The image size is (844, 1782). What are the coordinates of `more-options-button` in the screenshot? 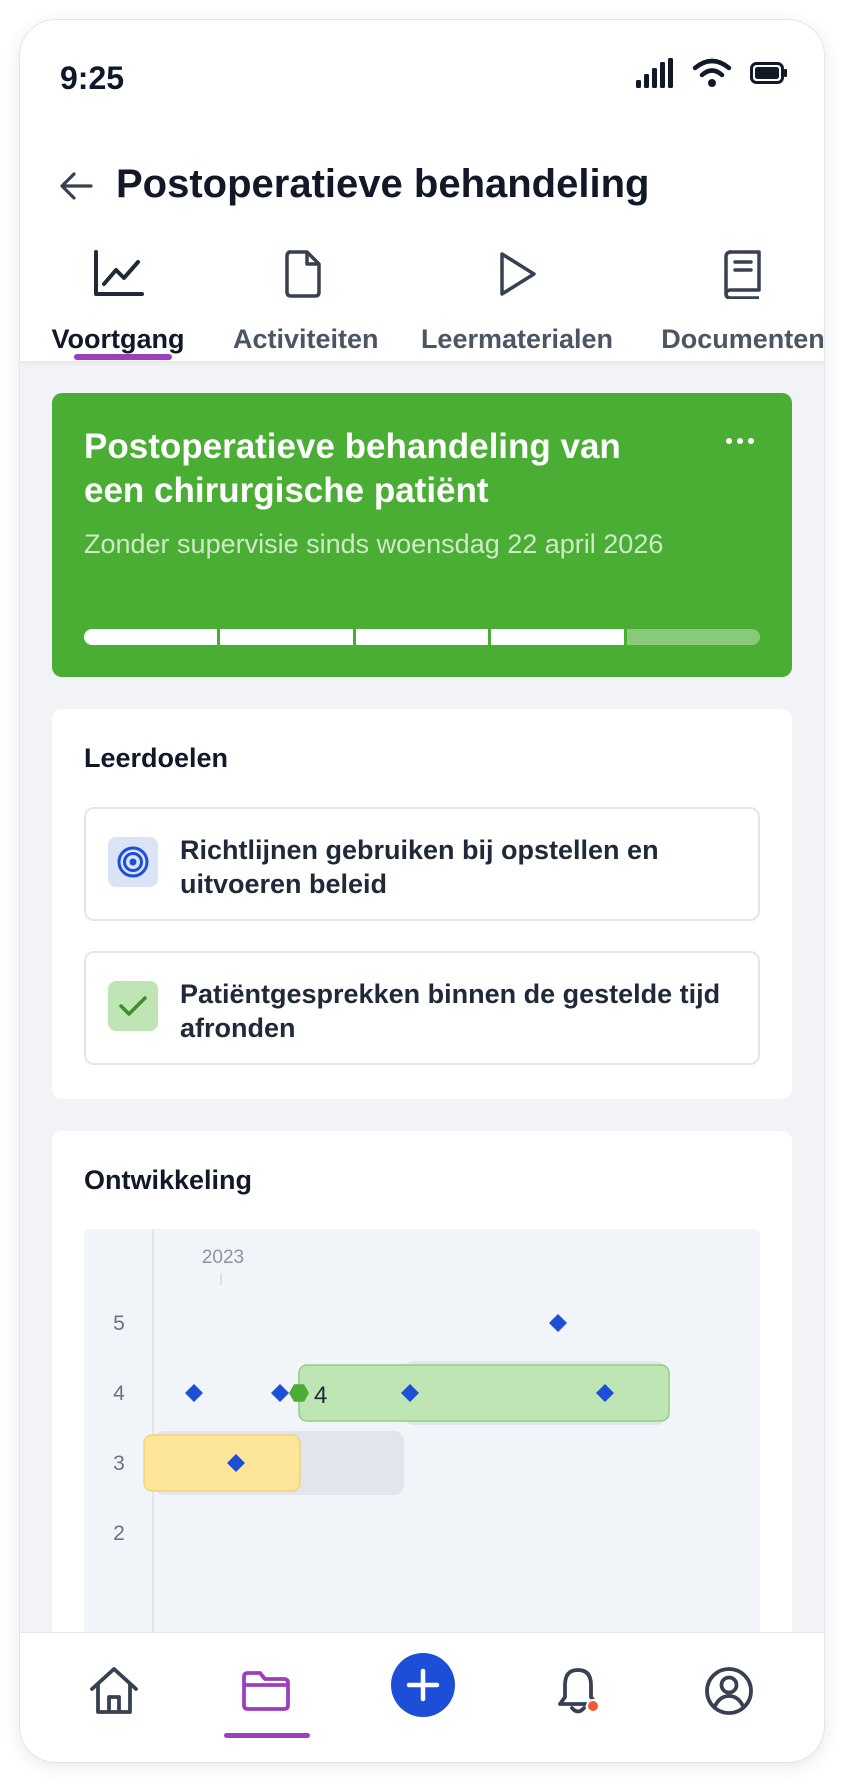 It's located at (740, 441).